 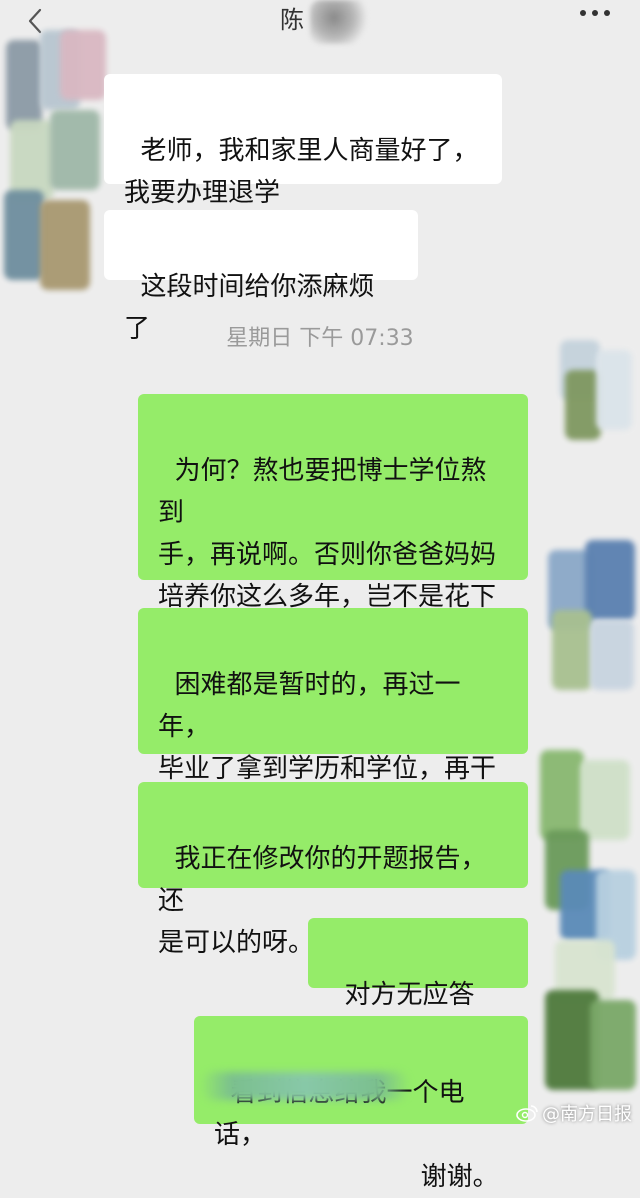 What do you see at coordinates (527, 1113) in the screenshot?
I see `weibo-logo-icon` at bounding box center [527, 1113].